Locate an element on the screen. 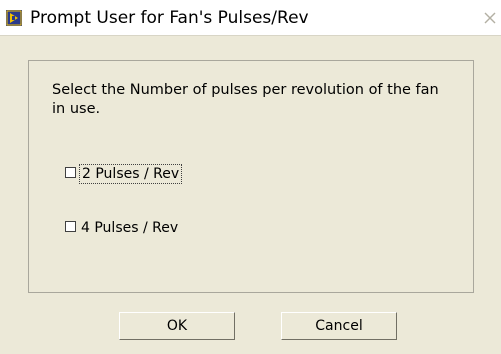 Image resolution: width=501 pixels, height=354 pixels. window-title: Prompt User for Fan's Pulses/Rev is located at coordinates (169, 18).